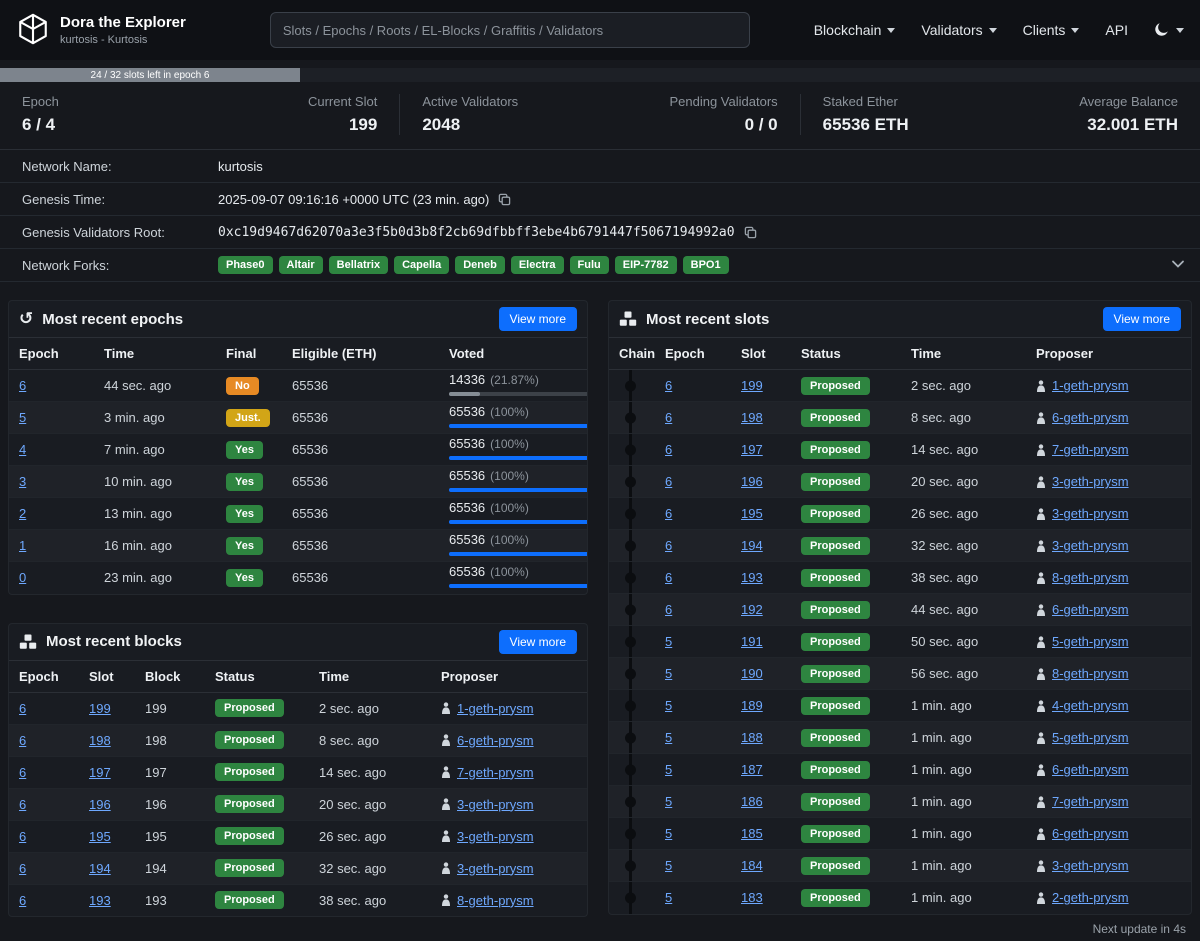 The image size is (1200, 941). What do you see at coordinates (360, 417) in the screenshot?
I see `eligible-eth: 65536` at bounding box center [360, 417].